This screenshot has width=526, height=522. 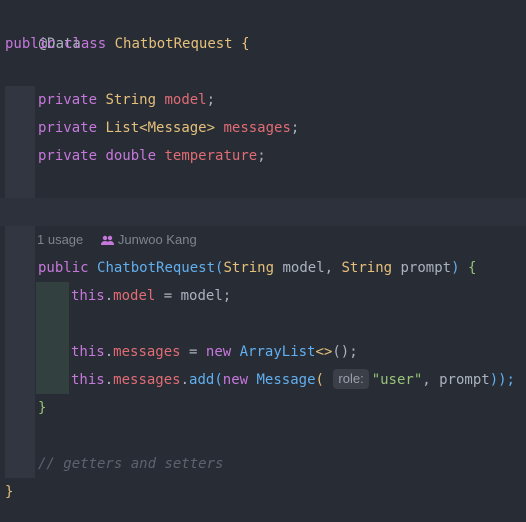 What do you see at coordinates (43, 27) in the screenshot?
I see `code-line-annotation: @Data` at bounding box center [43, 27].